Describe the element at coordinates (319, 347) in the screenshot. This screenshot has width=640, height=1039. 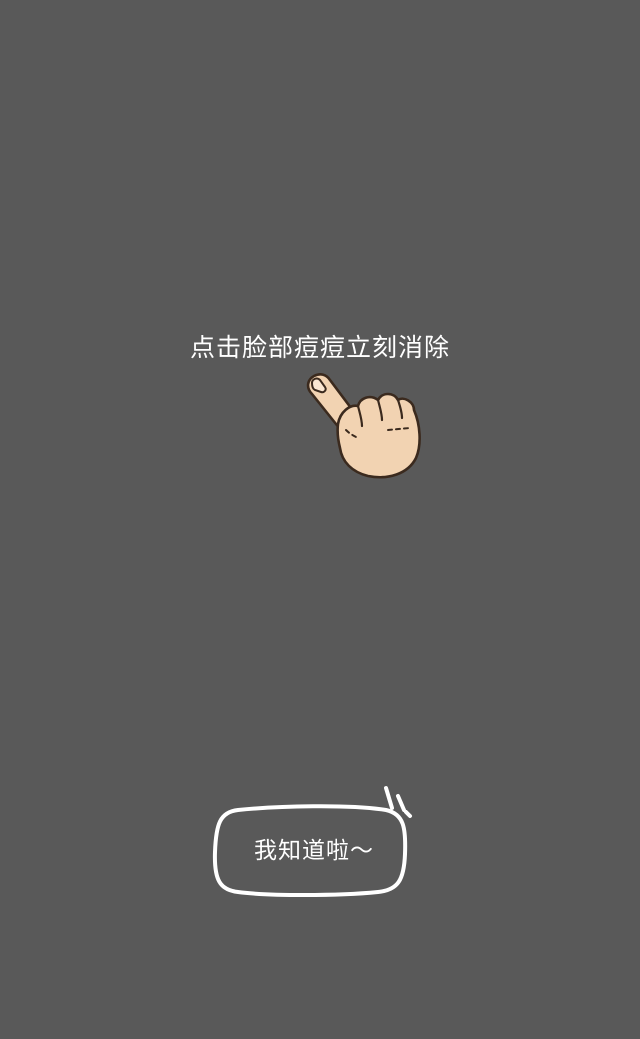
I see `tutorial-hint-text: 点击脸部痘痘立刻消除` at that location.